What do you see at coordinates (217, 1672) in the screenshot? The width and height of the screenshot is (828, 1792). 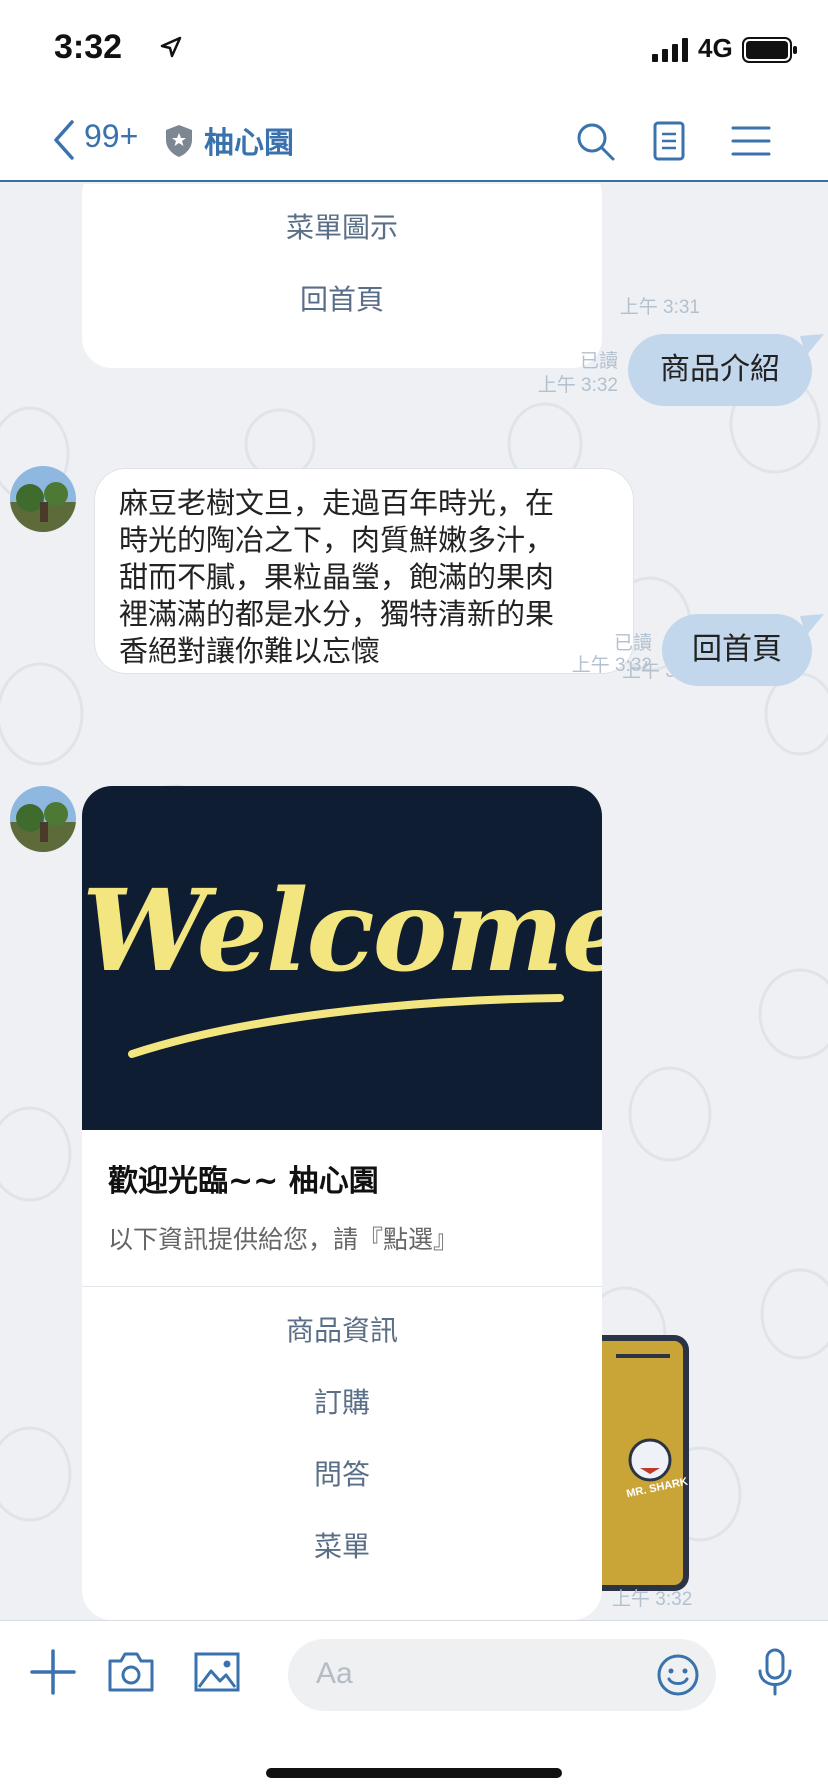 I see `image-icon` at bounding box center [217, 1672].